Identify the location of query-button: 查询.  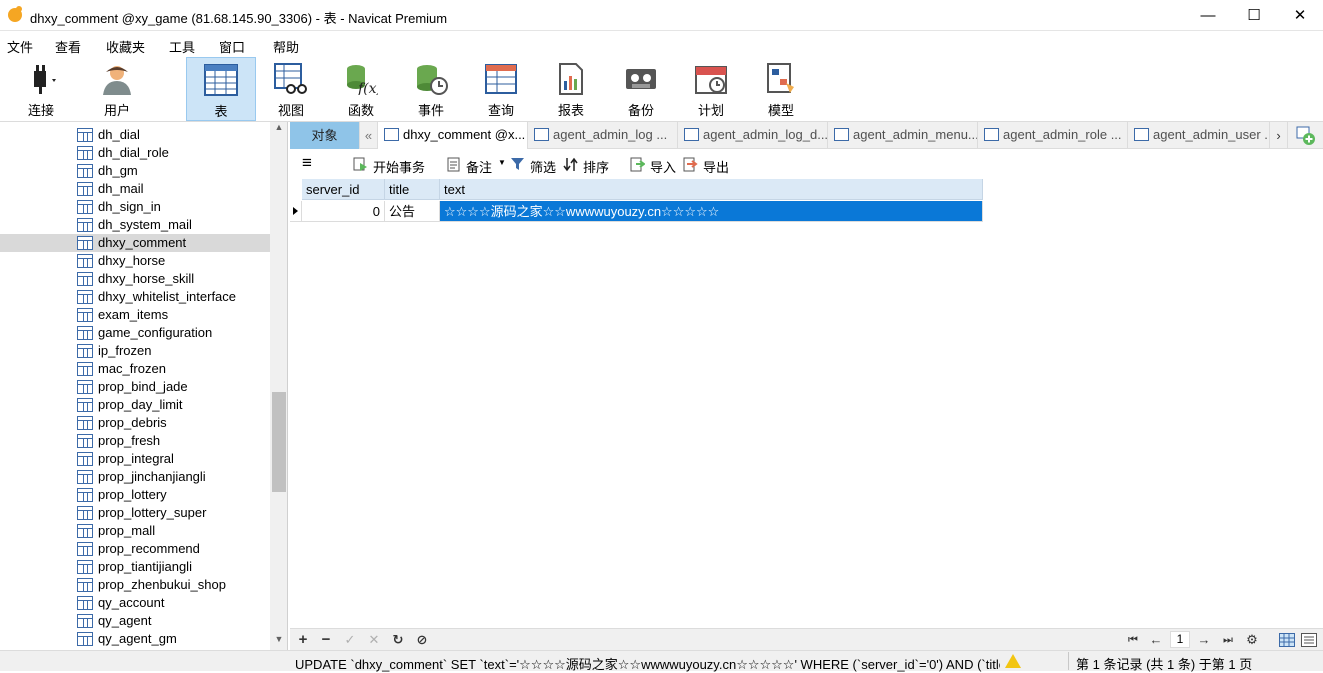
(501, 89).